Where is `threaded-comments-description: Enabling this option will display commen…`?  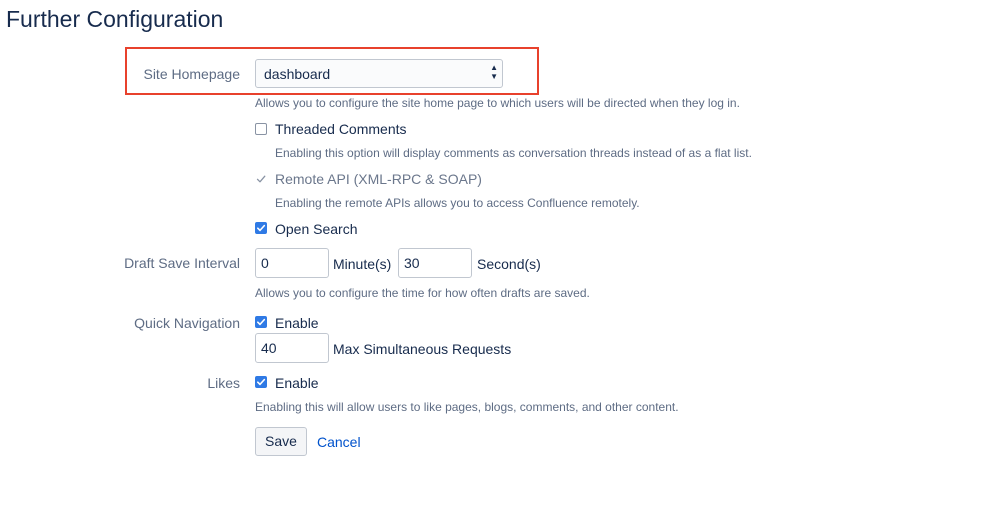 threaded-comments-description: Enabling this option will display commen… is located at coordinates (513, 153).